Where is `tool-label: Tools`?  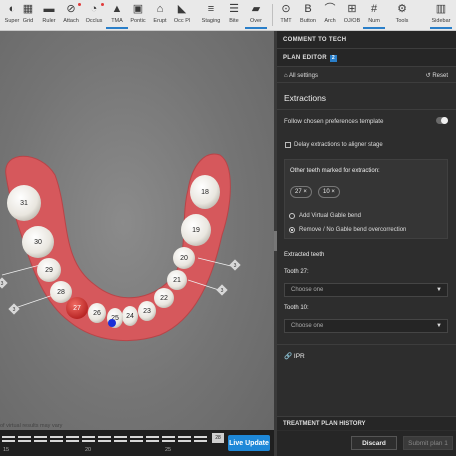 tool-label: Tools is located at coordinates (402, 21).